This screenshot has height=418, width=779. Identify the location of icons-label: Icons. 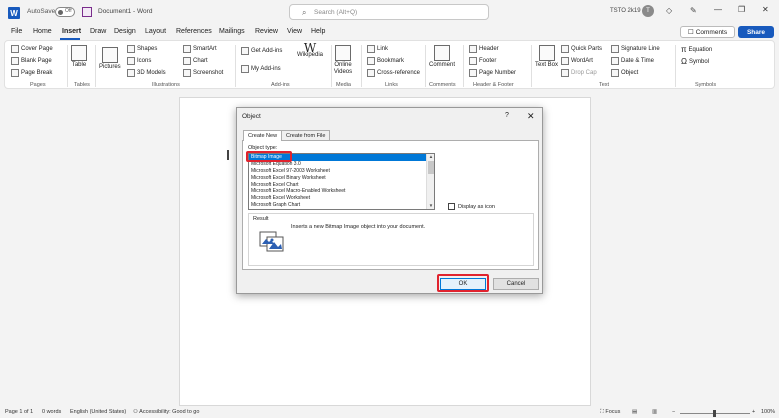
(144, 61).